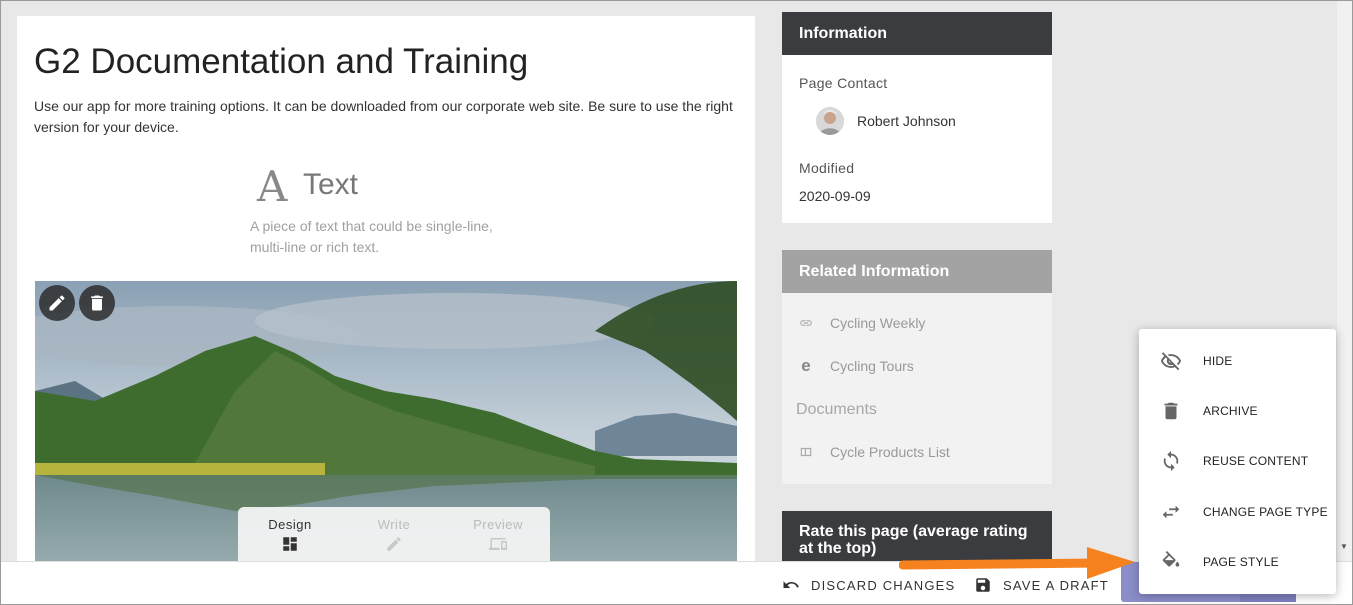  Describe the element at coordinates (827, 168) in the screenshot. I see `modified-label: Modified` at that location.